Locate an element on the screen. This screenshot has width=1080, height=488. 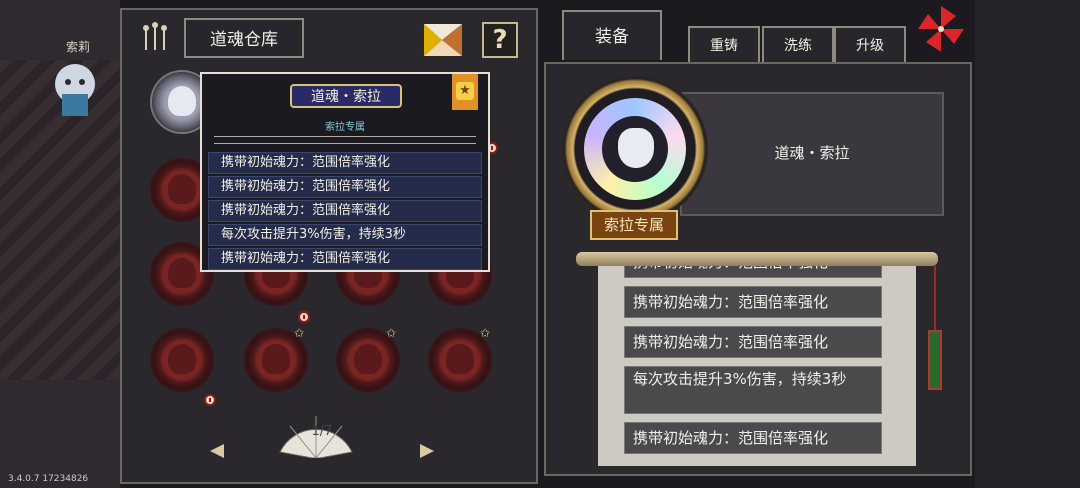
scroll-rod is located at coordinates (757, 259).